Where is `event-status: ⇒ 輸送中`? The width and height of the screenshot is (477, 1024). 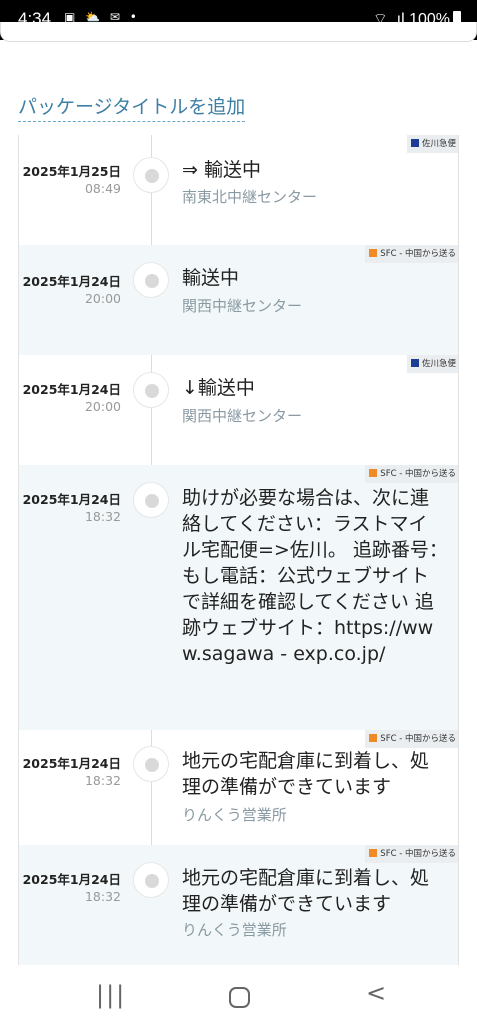
event-status: ⇒ 輸送中 is located at coordinates (221, 170).